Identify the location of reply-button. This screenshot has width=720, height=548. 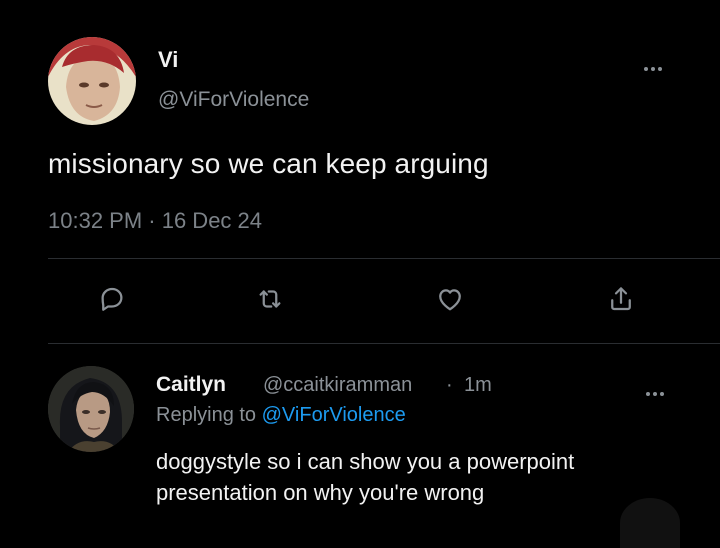
(112, 299).